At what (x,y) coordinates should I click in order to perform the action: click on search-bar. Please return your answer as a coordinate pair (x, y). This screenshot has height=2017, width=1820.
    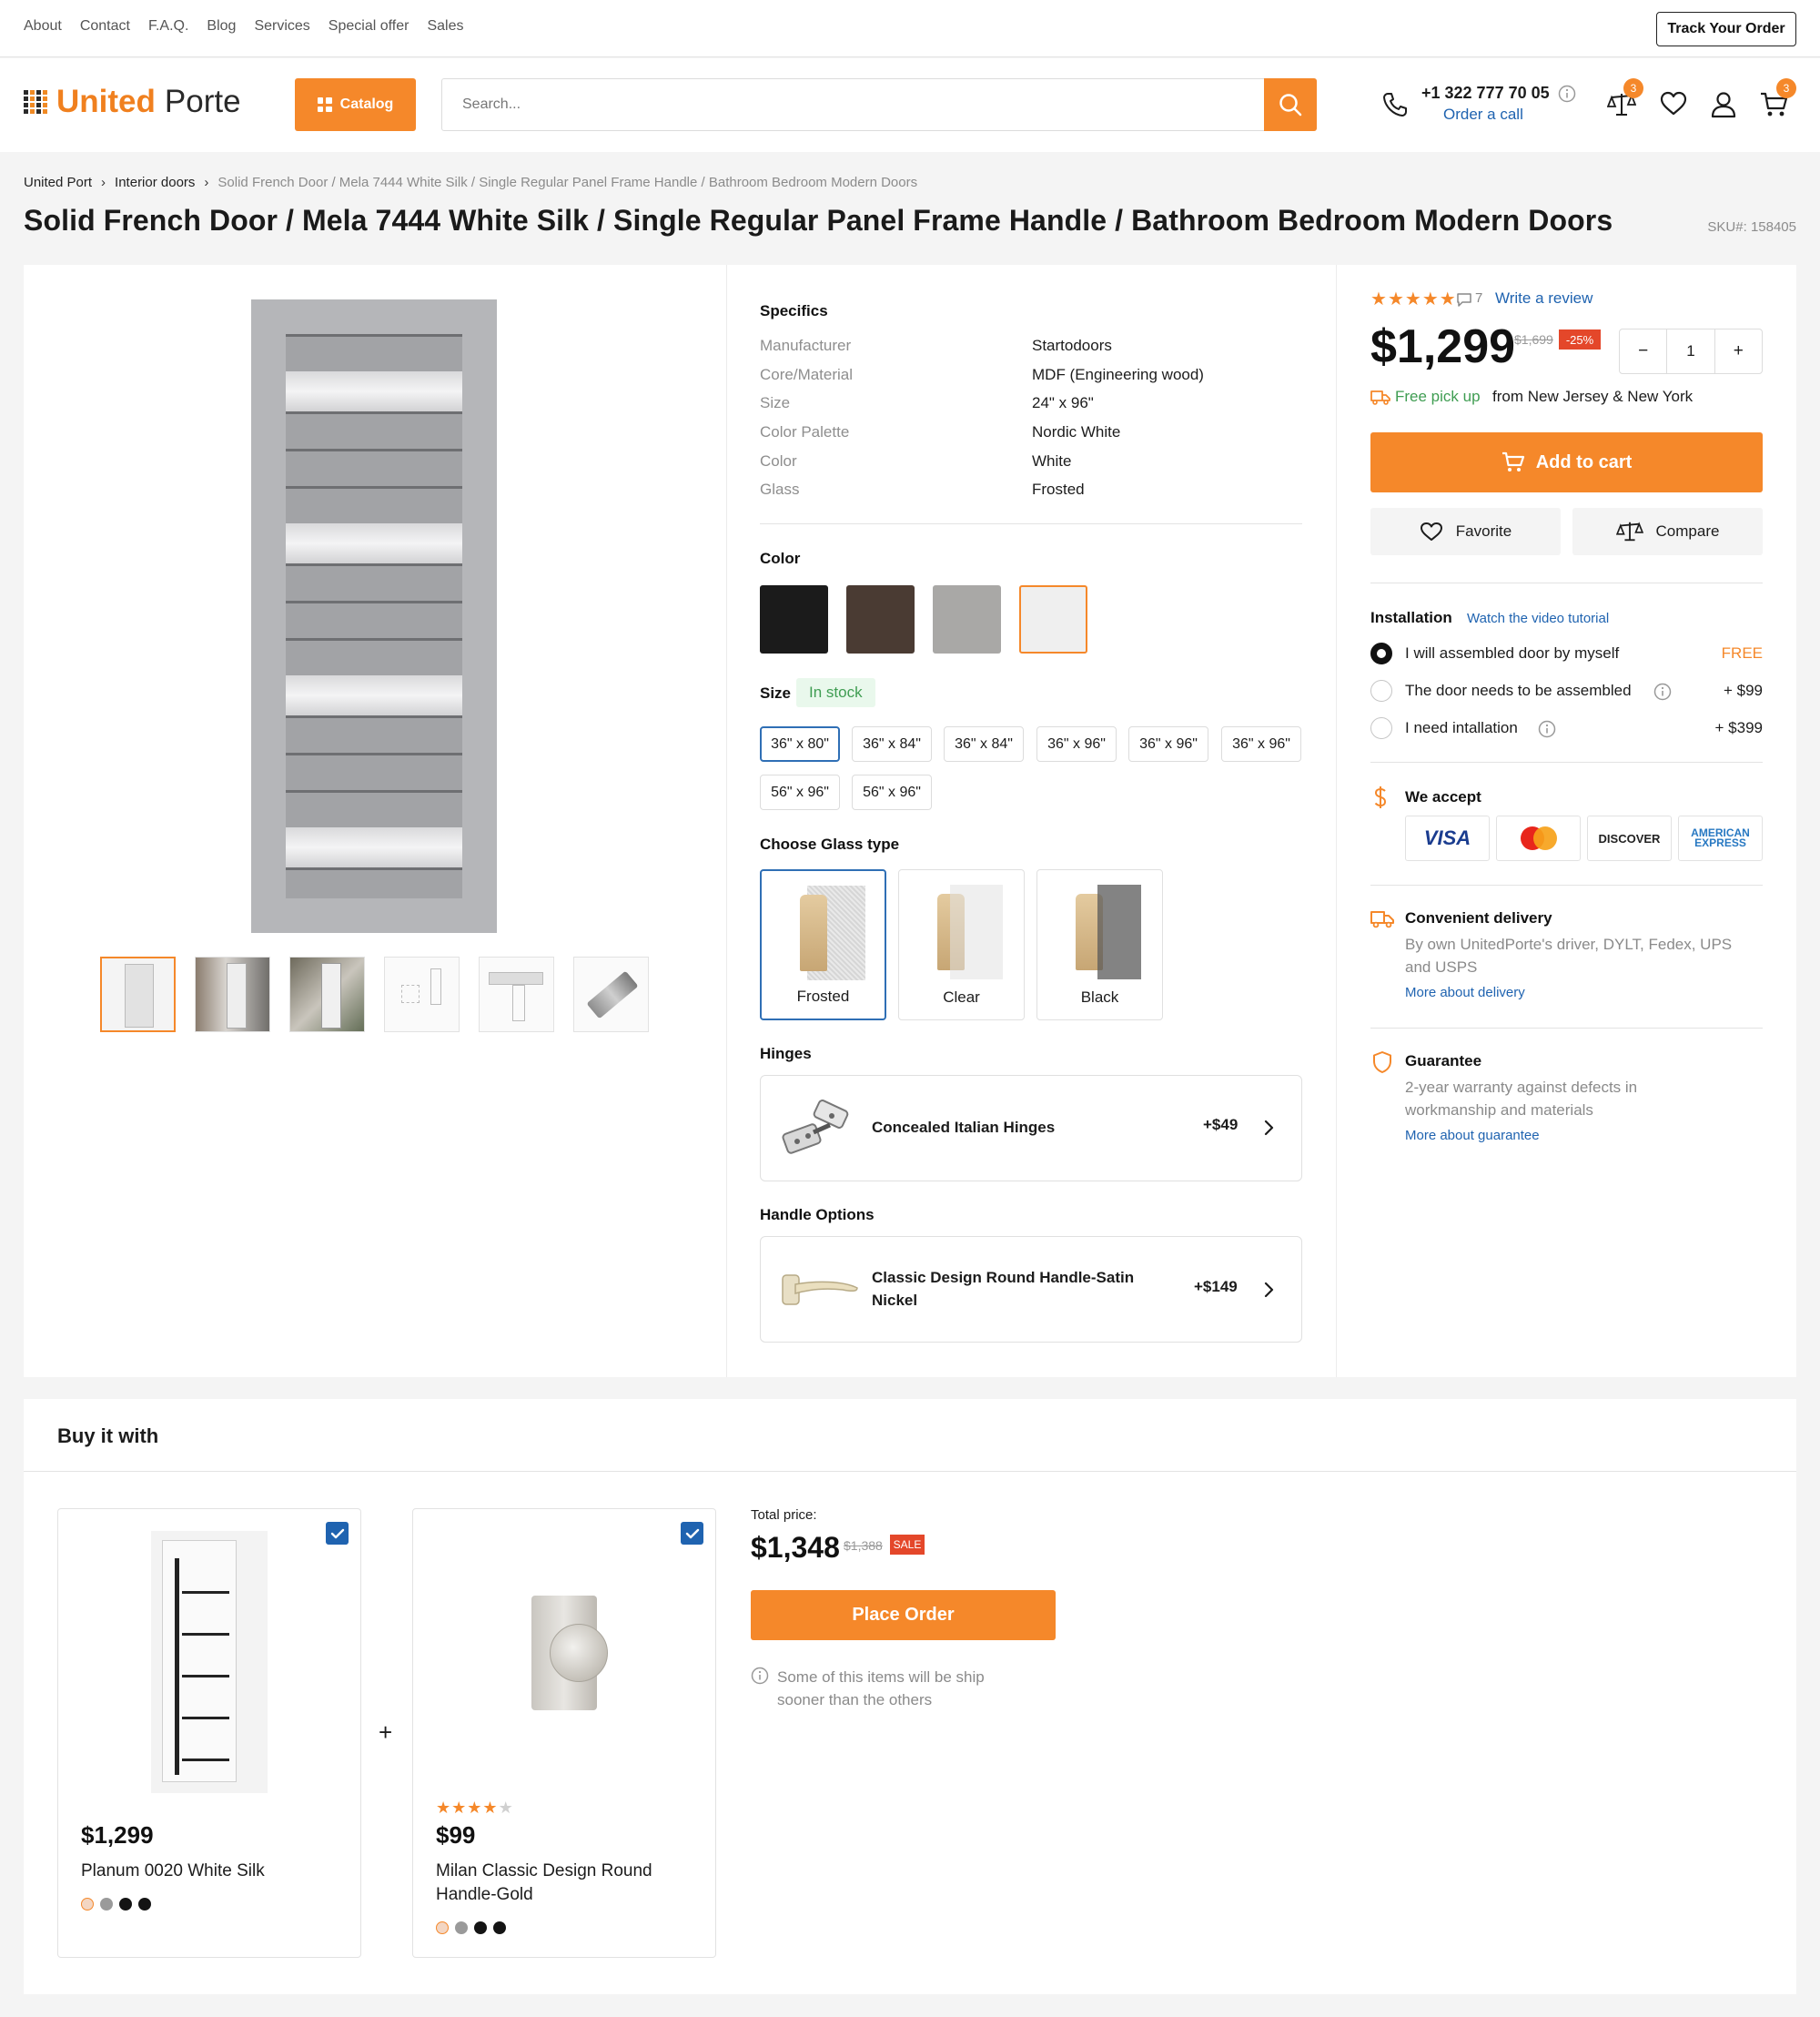
    Looking at the image, I should click on (879, 104).